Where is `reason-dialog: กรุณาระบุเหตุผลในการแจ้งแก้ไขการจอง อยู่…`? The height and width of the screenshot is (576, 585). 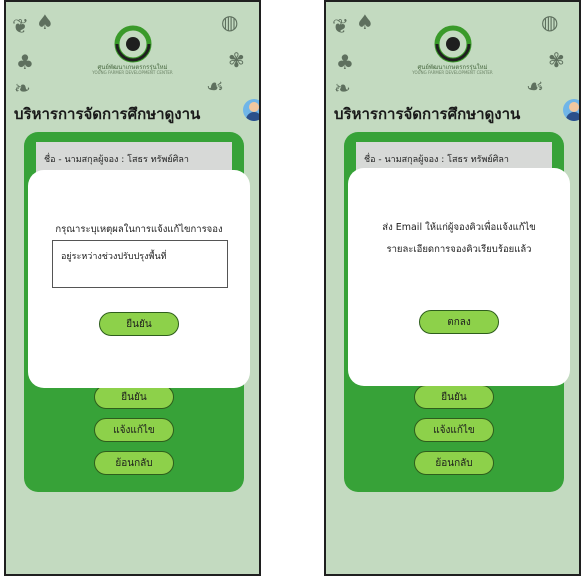
reason-dialog: กรุณาระบุเหตุผลในการแจ้งแก้ไขการจอง อยู่… is located at coordinates (139, 279).